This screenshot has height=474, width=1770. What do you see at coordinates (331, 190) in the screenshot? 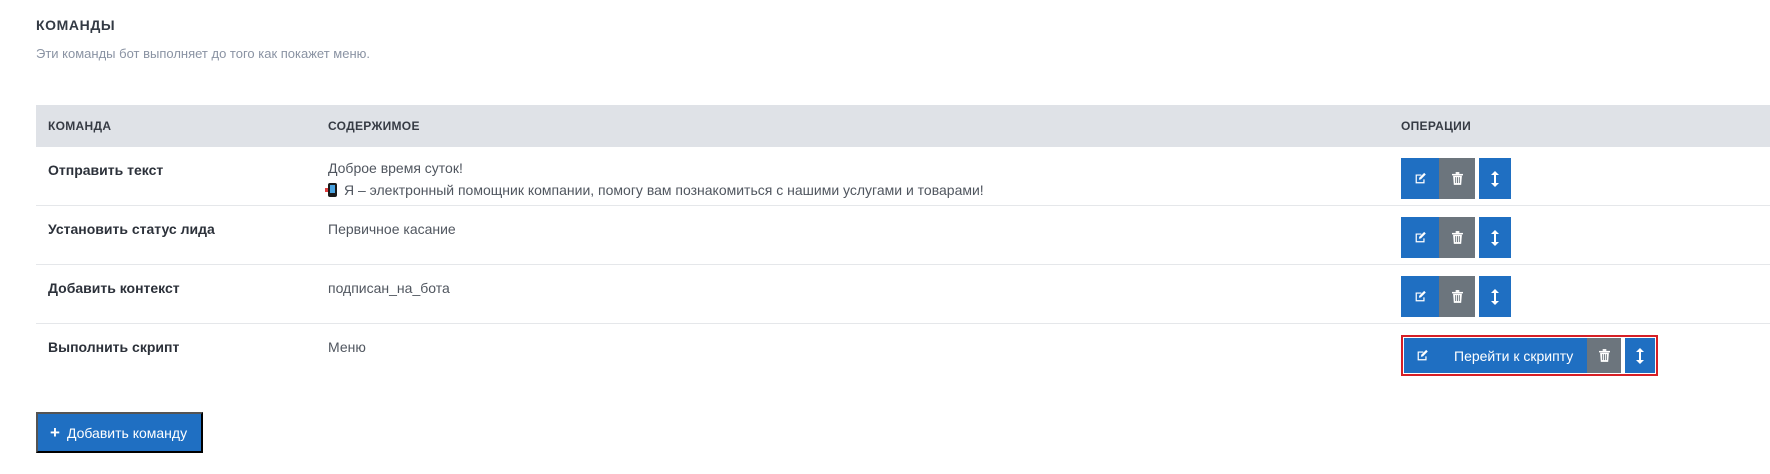
I see `mobile-phone-icon` at bounding box center [331, 190].